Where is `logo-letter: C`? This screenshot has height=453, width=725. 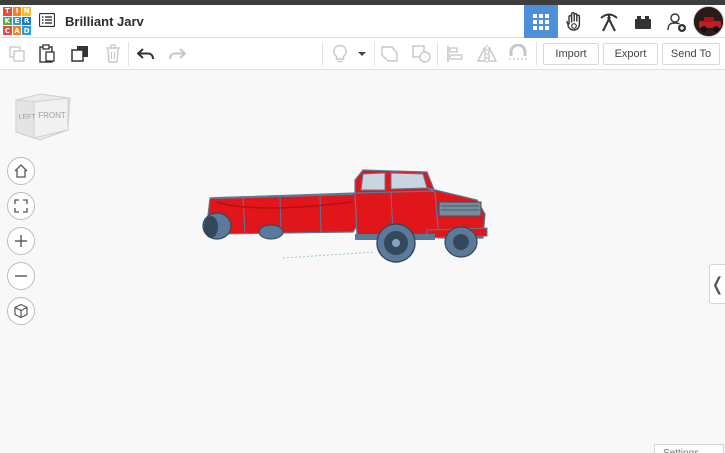
logo-letter: C is located at coordinates (7, 30).